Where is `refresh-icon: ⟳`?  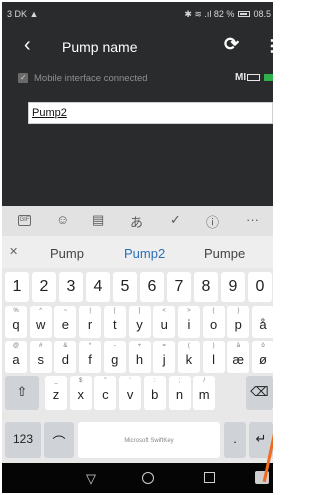
refresh-icon: ⟳ is located at coordinates (231, 44).